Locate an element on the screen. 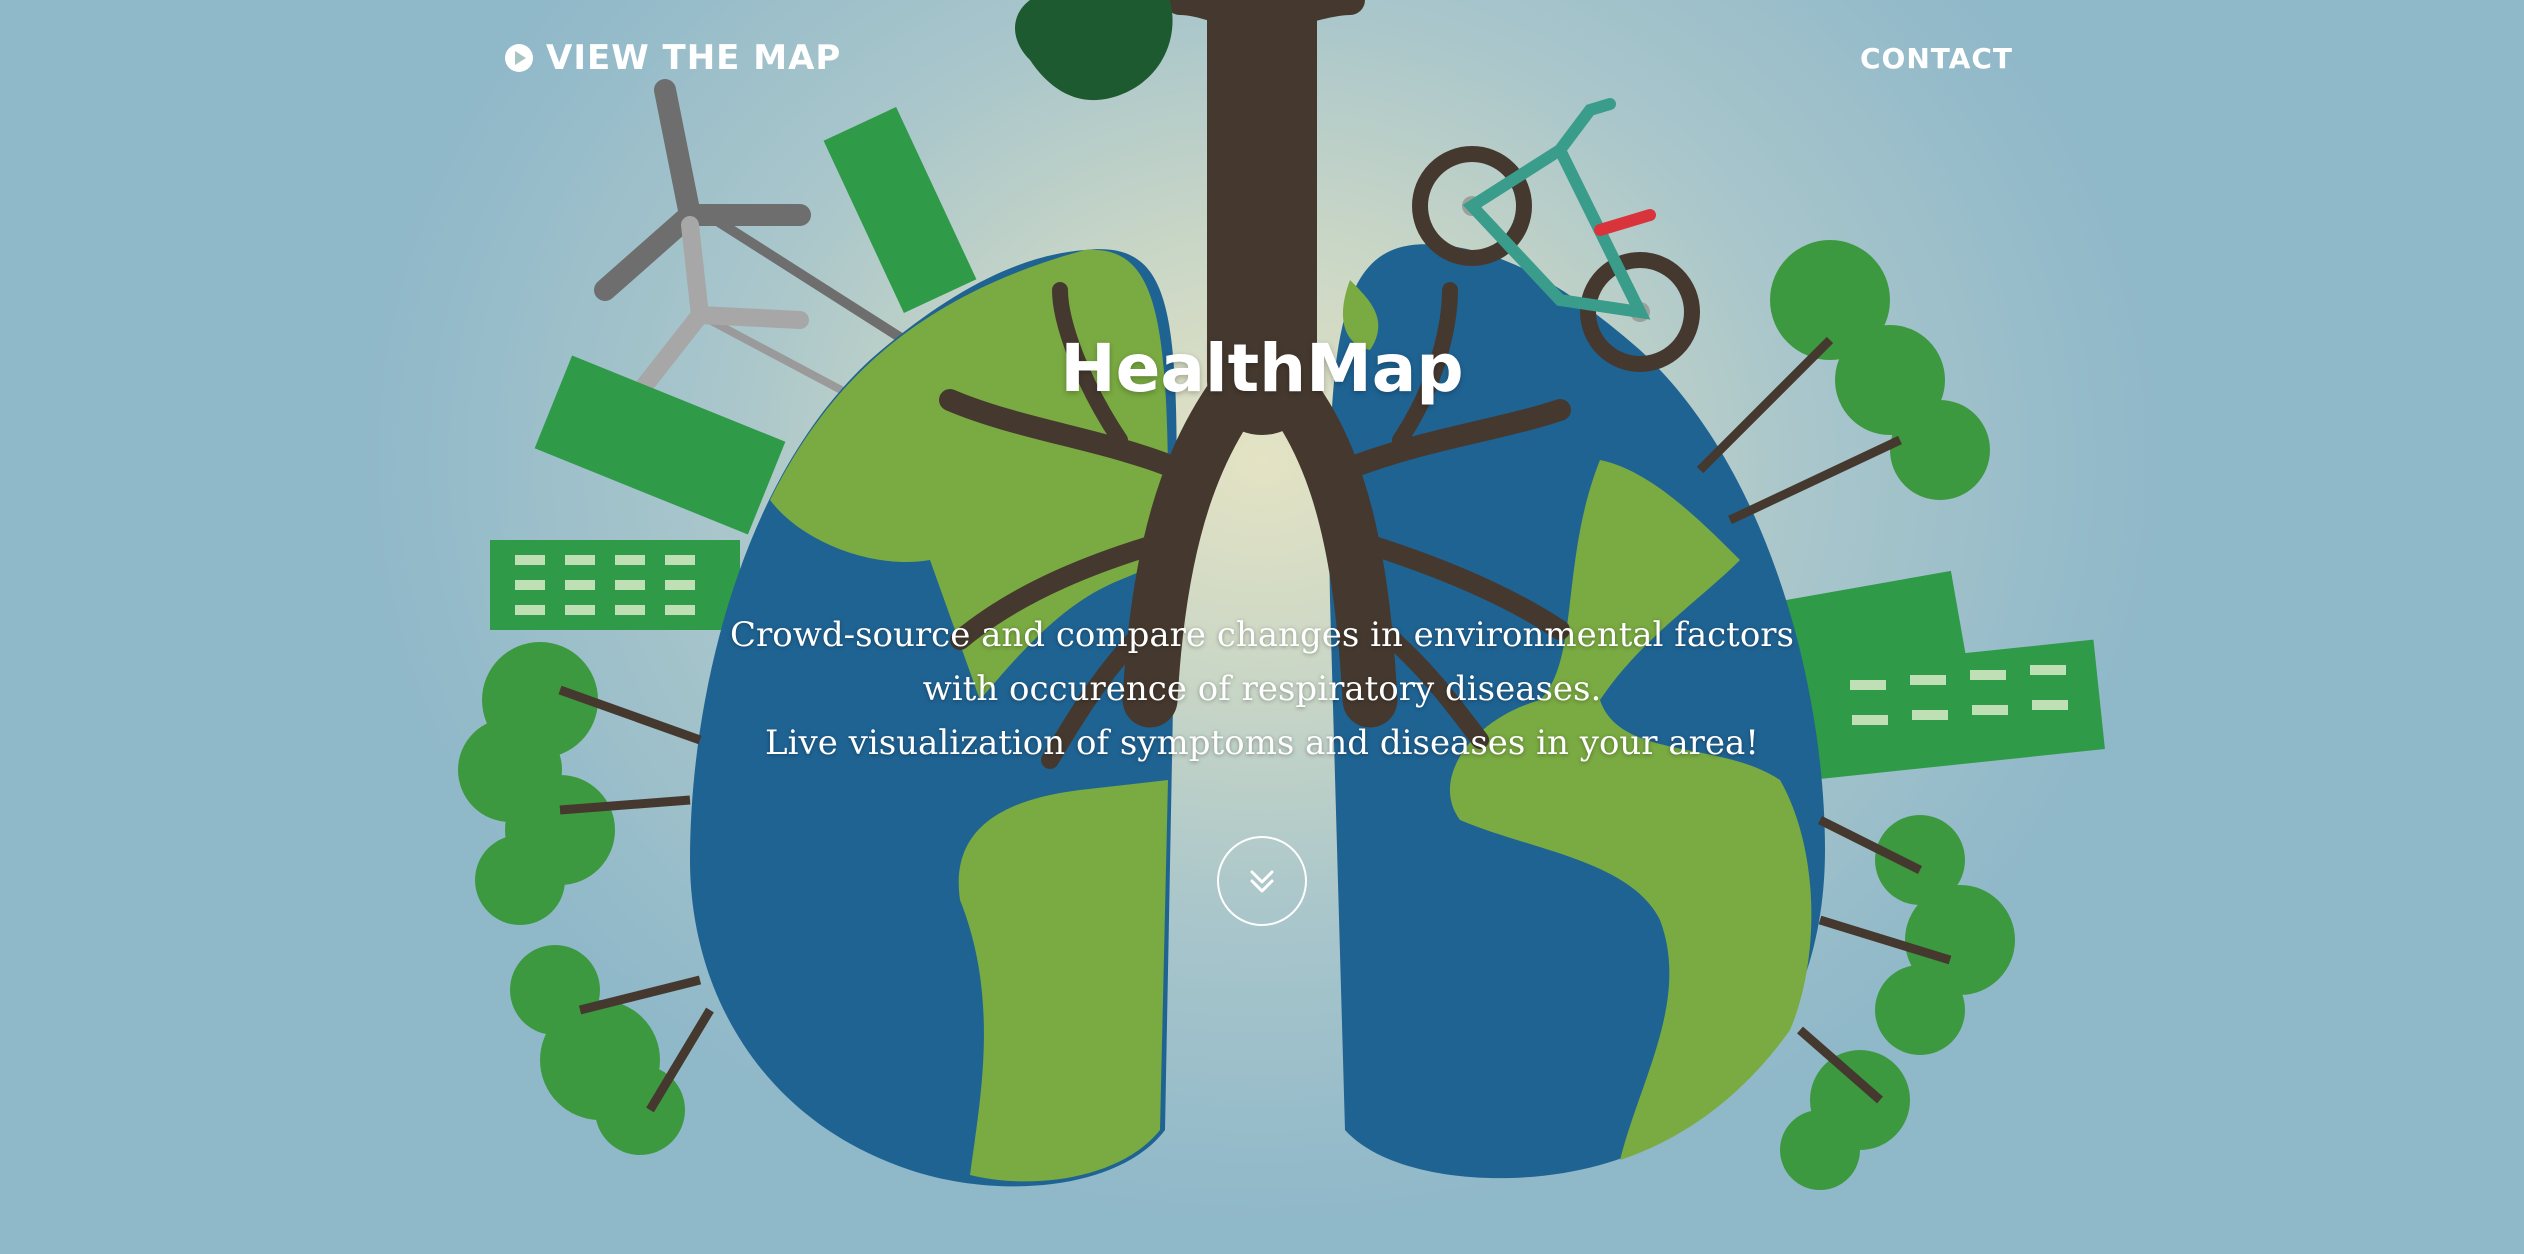 The image size is (2524, 1254). contact-link: CONTACT is located at coordinates (1936, 58).